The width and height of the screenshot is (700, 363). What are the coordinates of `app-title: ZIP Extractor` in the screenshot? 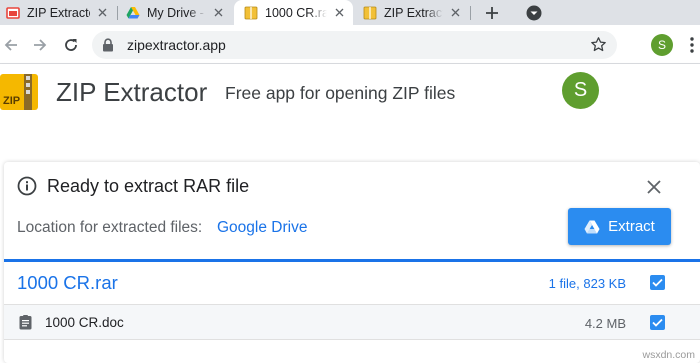 It's located at (132, 92).